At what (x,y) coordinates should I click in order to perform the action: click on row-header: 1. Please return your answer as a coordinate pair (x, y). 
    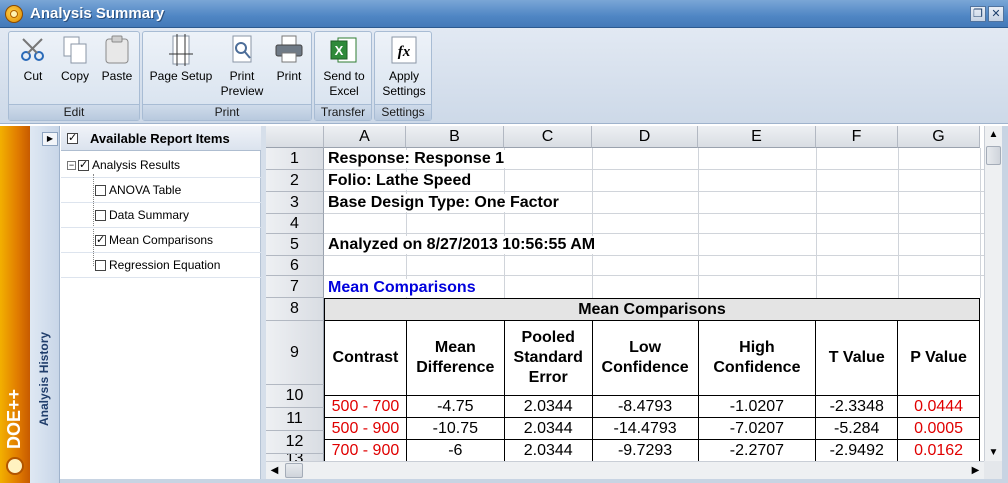
    Looking at the image, I should click on (295, 159).